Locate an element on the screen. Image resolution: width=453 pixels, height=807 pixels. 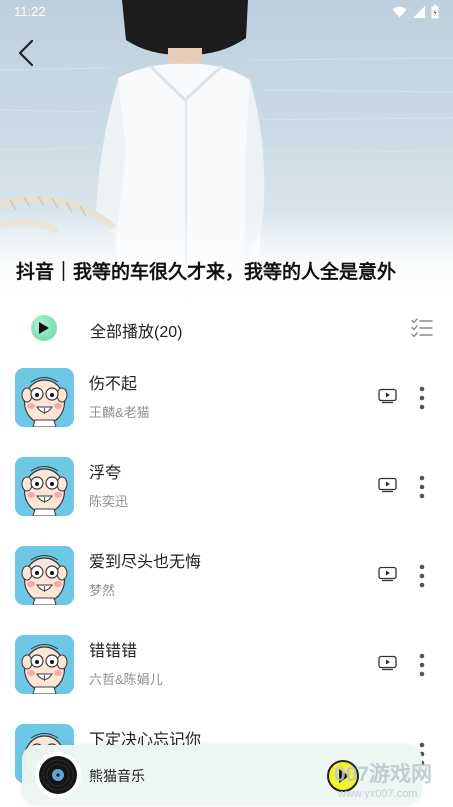
play-all-label: 全部播放(20) is located at coordinates (136, 332).